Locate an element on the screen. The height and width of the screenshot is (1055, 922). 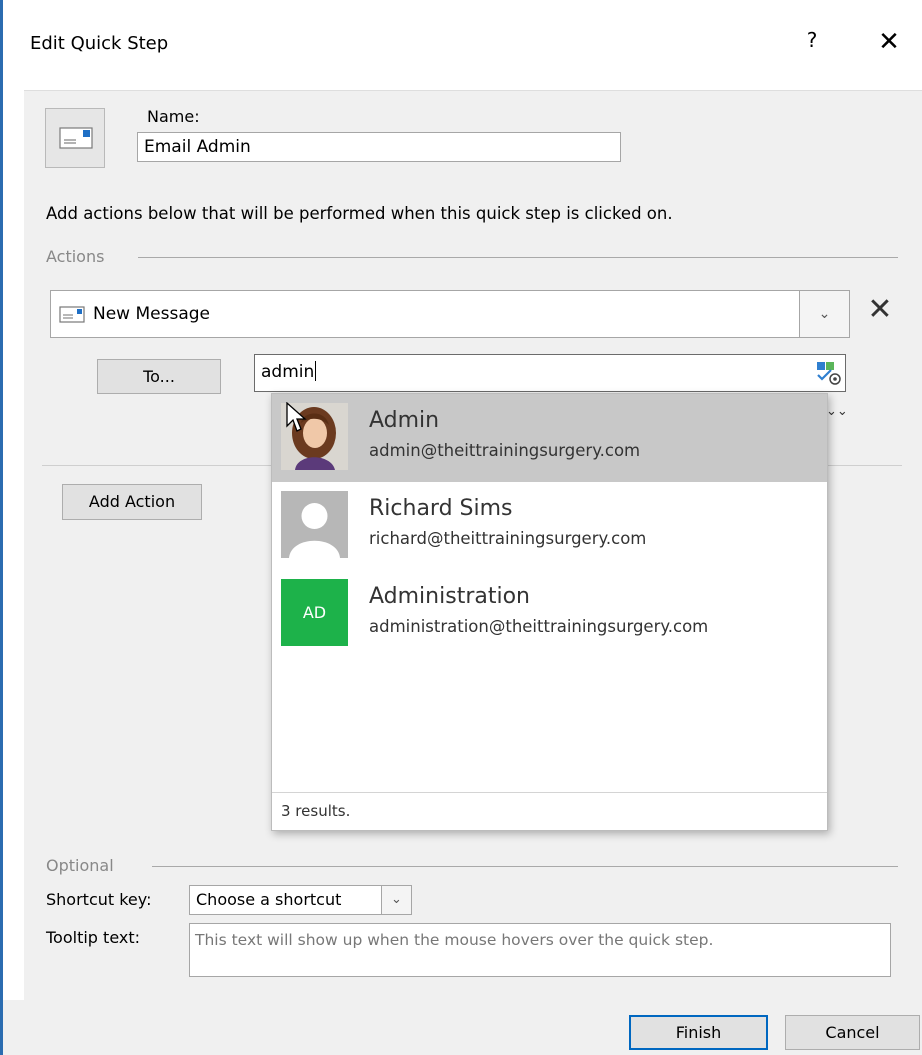
autocomplete-item-admin: Admin admin@theittrainingsurgery.com is located at coordinates (549, 438).